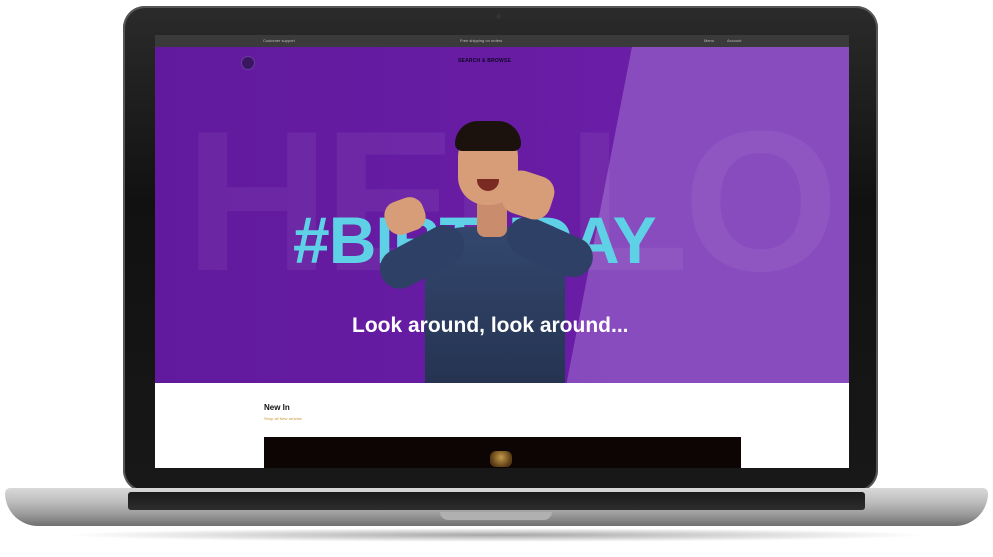 This screenshot has width=993, height=557. What do you see at coordinates (496, 516) in the screenshot?
I see `trackpad-notch` at bounding box center [496, 516].